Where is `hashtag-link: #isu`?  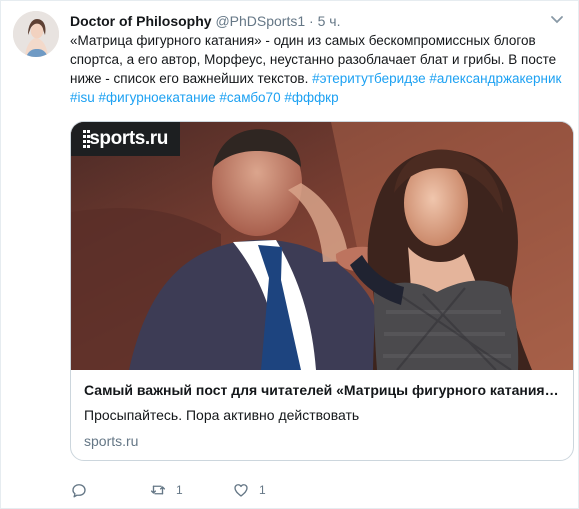
hashtag-link: #isu is located at coordinates (82, 97).